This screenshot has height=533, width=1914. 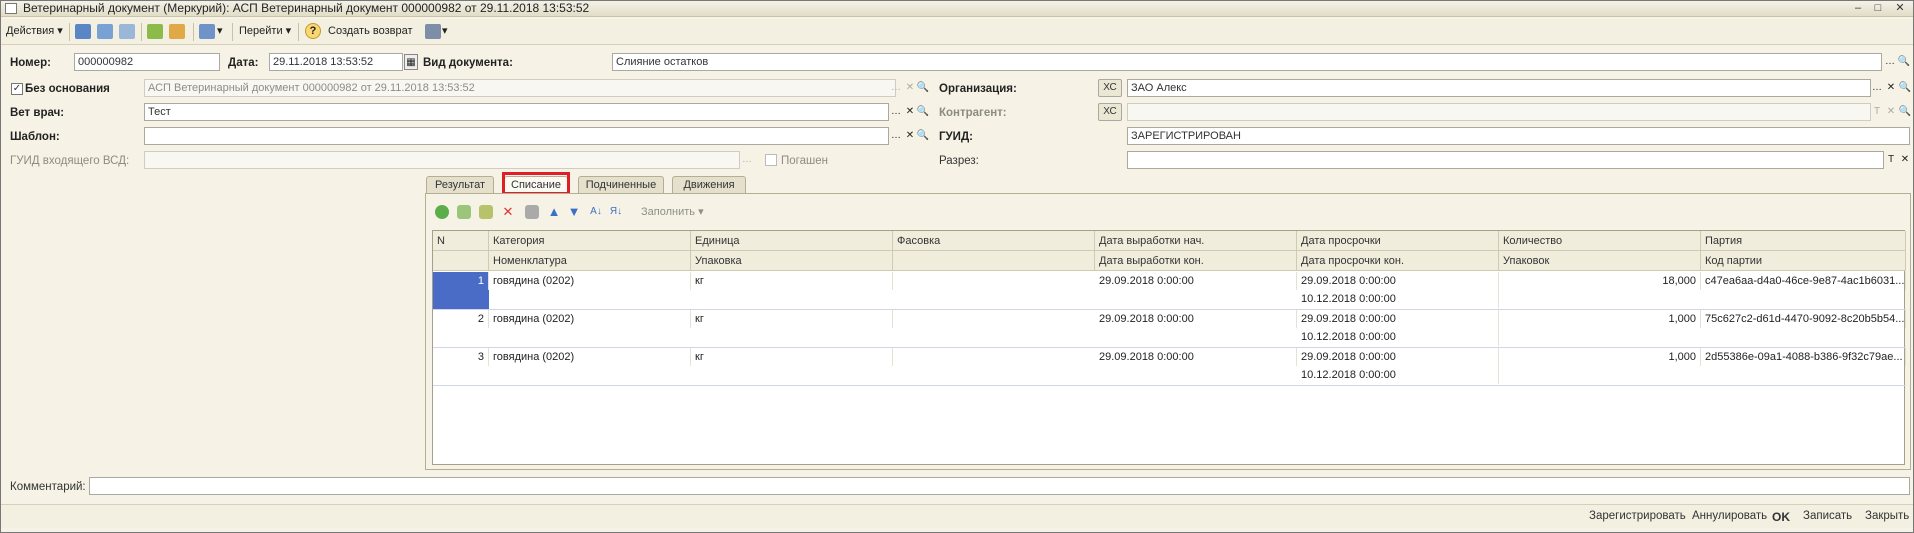 I want to click on section-field, so click(x=1505, y=160).